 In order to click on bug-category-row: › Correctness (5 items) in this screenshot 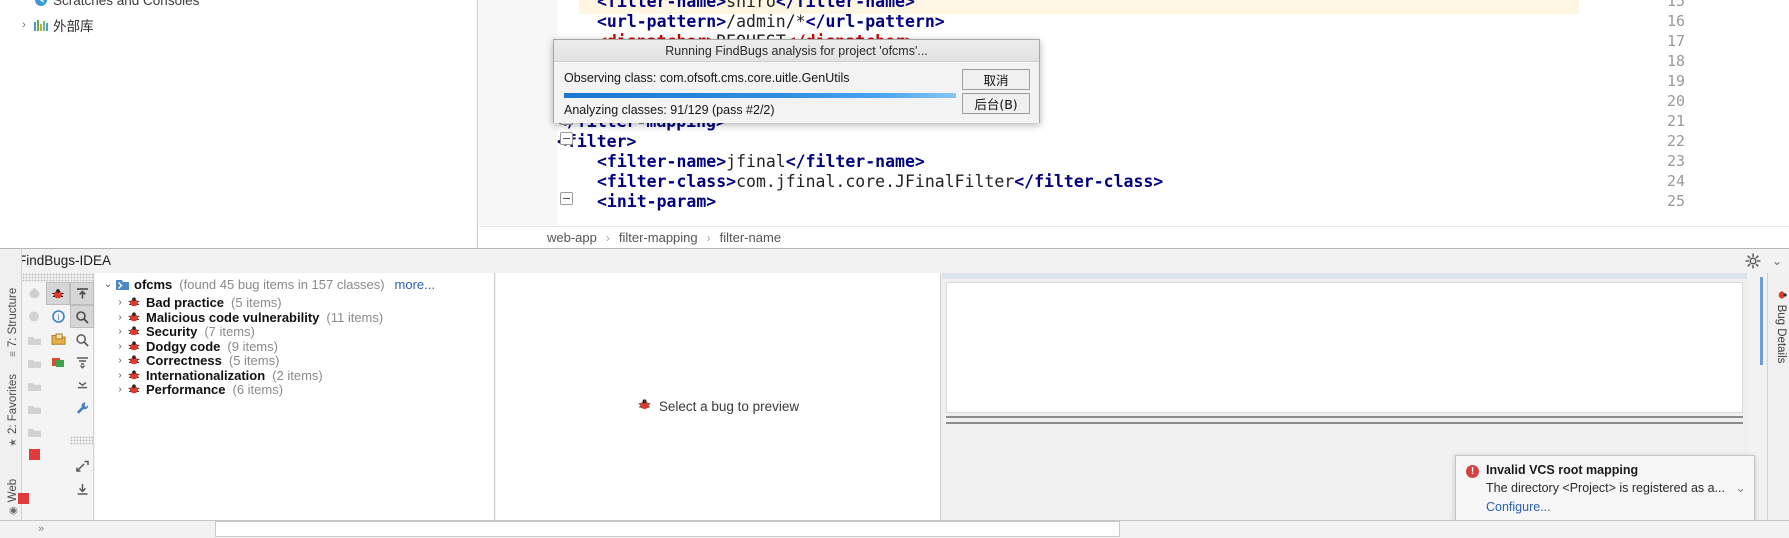, I will do `click(294, 361)`.